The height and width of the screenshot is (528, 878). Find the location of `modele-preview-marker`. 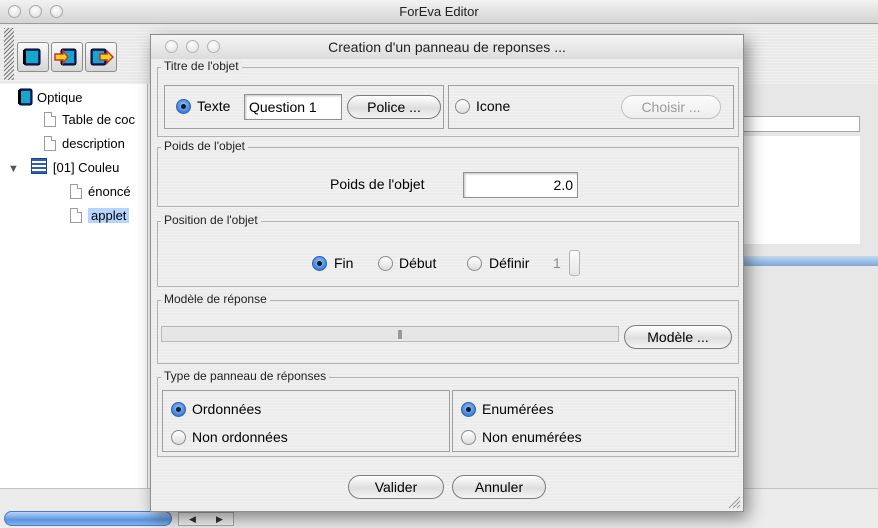

modele-preview-marker is located at coordinates (400, 334).